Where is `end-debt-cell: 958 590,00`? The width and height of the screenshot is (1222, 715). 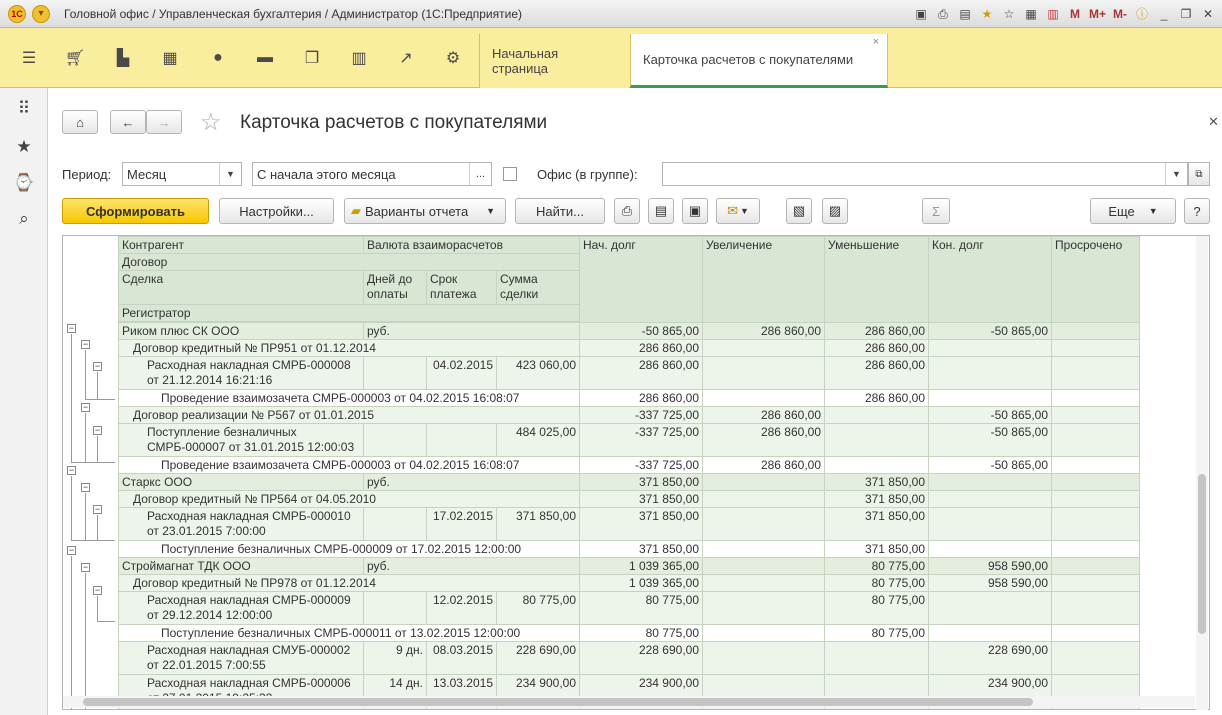
end-debt-cell: 958 590,00 is located at coordinates (990, 566).